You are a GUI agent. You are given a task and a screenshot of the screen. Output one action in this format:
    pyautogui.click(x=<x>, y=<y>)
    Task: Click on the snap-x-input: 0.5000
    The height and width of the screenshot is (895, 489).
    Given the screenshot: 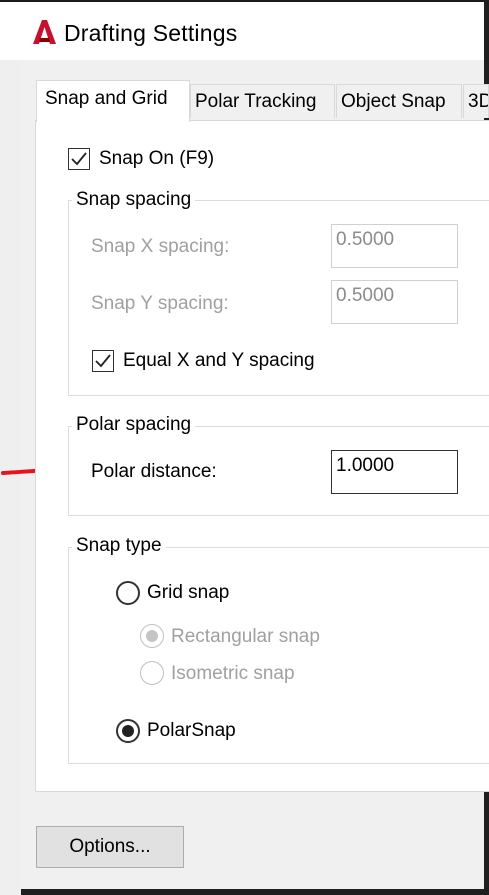 What is the action you would take?
    pyautogui.click(x=394, y=246)
    